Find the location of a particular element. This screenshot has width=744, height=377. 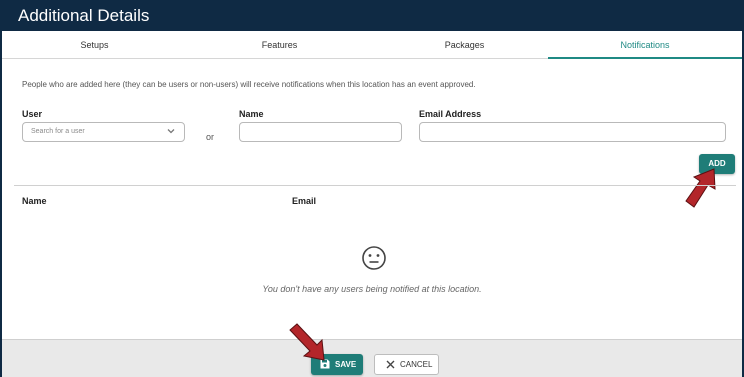

save-label: SAVE is located at coordinates (346, 364).